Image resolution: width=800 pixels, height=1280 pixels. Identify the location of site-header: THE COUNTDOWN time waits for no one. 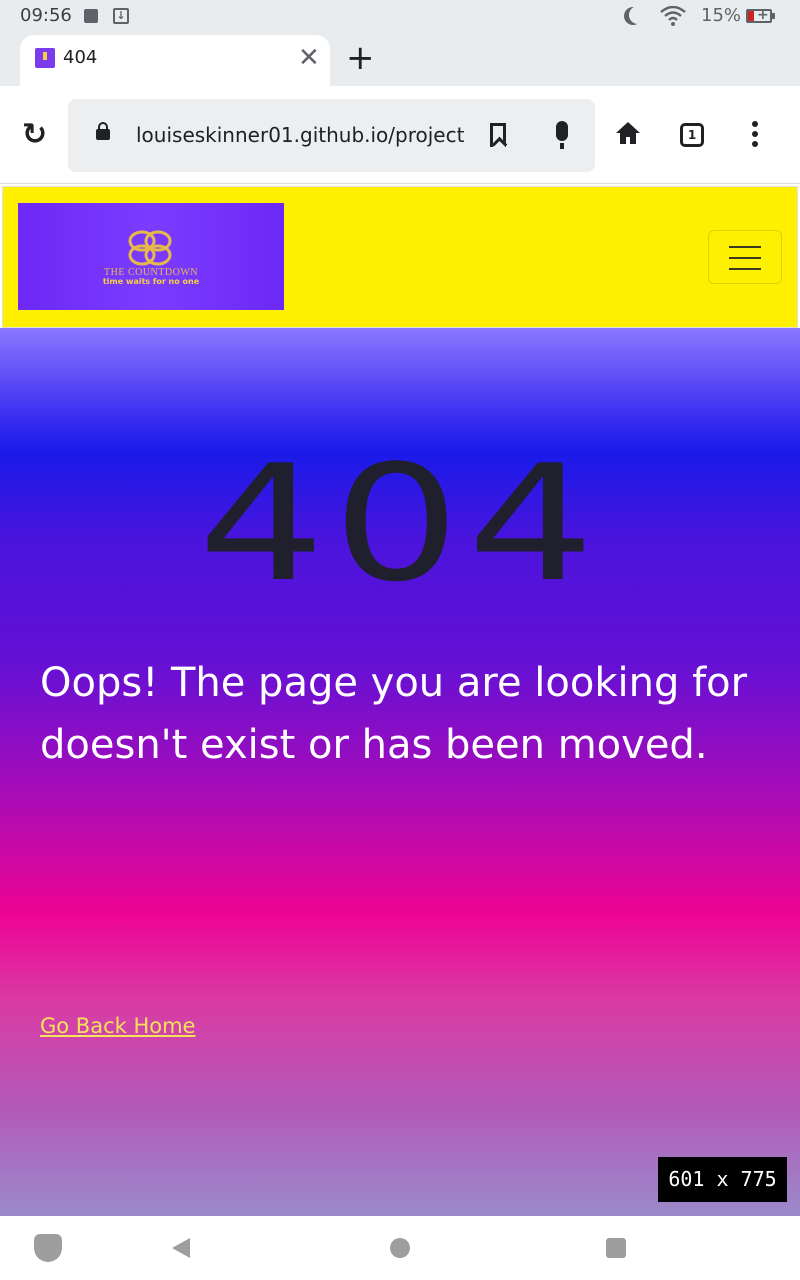
(400, 257).